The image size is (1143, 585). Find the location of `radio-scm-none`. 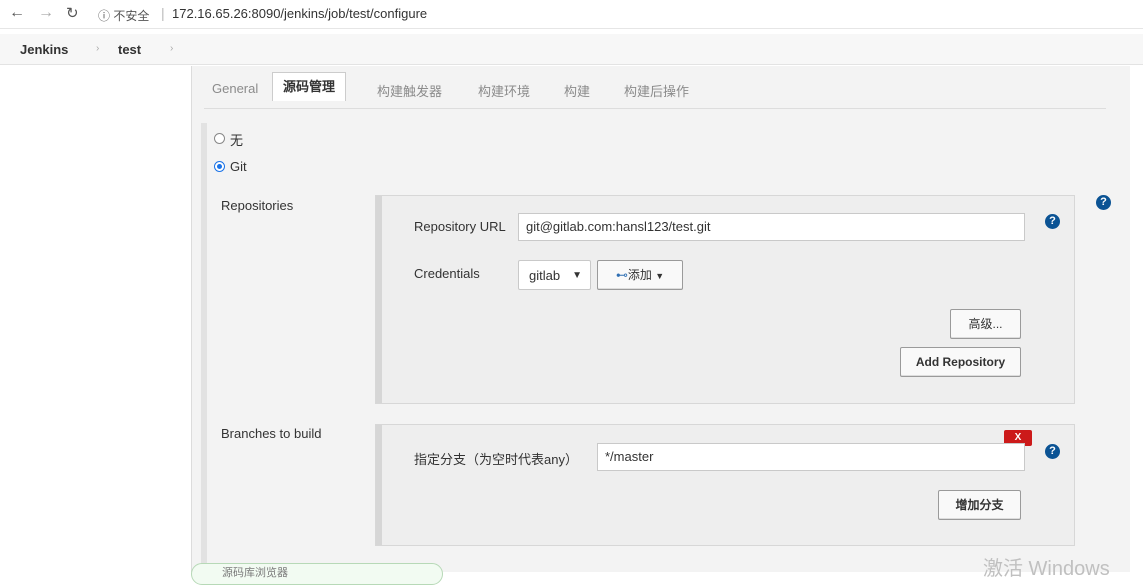

radio-scm-none is located at coordinates (219, 138).